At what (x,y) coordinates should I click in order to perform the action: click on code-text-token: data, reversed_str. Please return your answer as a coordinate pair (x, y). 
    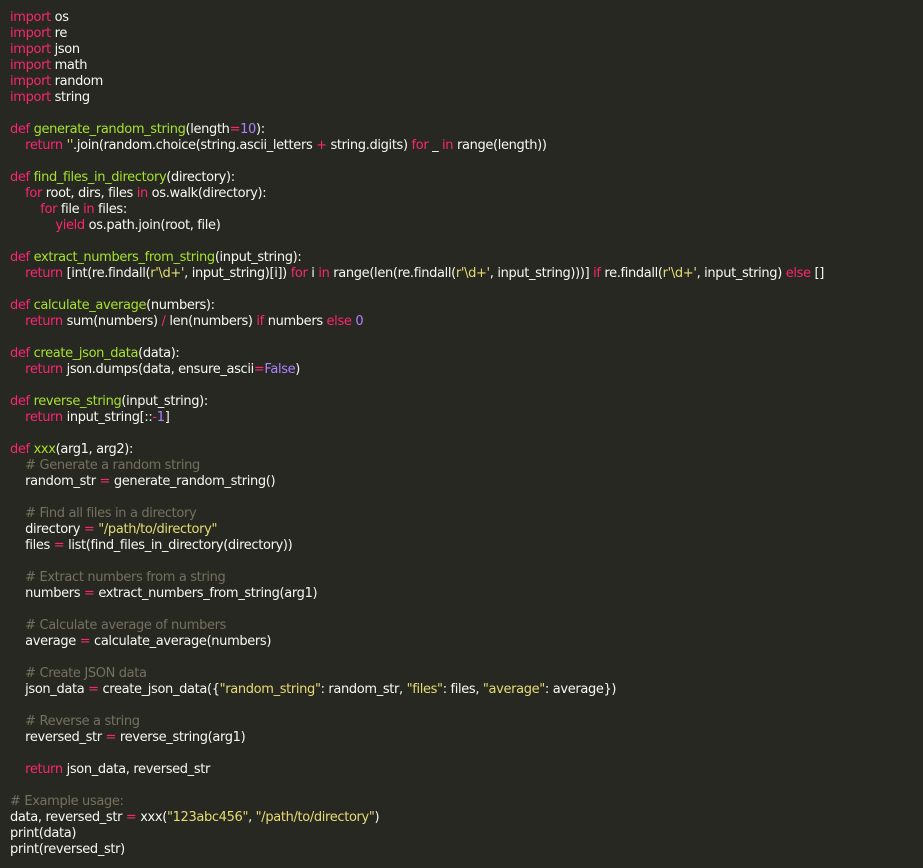
    Looking at the image, I should click on (68, 817).